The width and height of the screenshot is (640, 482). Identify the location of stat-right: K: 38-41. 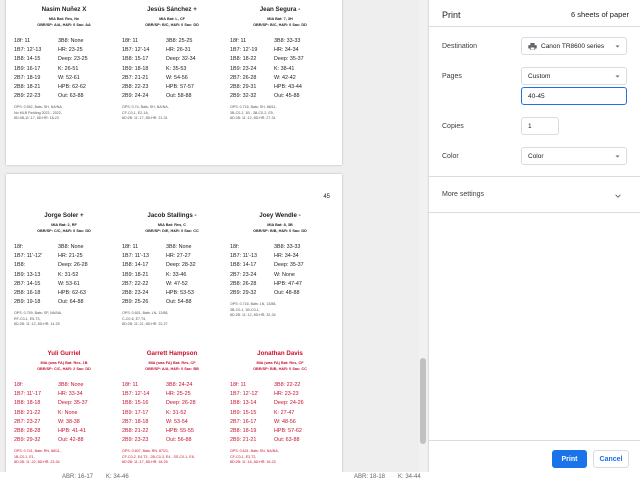
(284, 68).